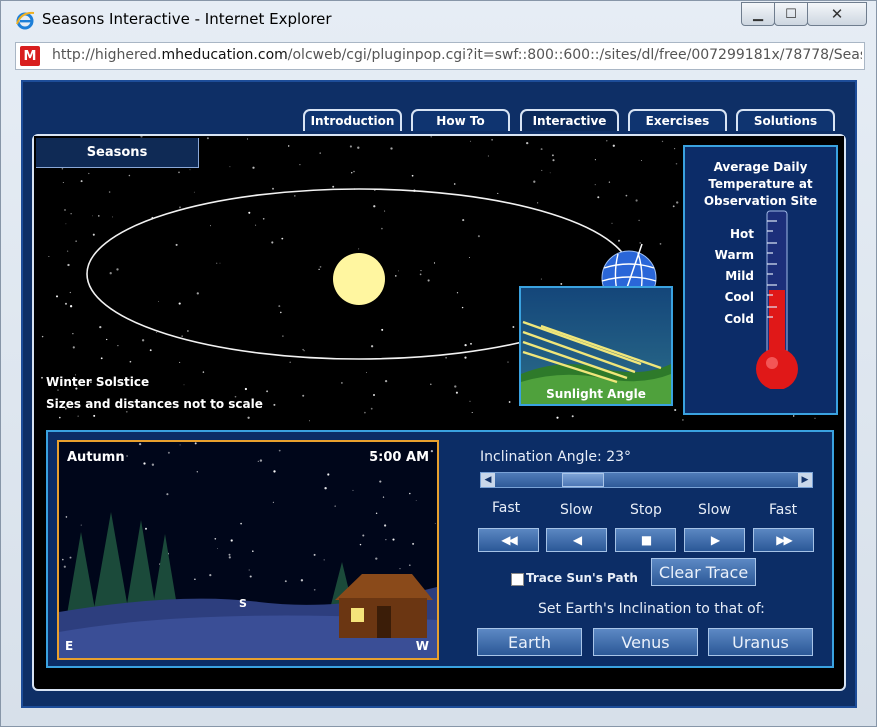 This screenshot has width=877, height=727. I want to click on temp-level-cool: Cool, so click(739, 297).